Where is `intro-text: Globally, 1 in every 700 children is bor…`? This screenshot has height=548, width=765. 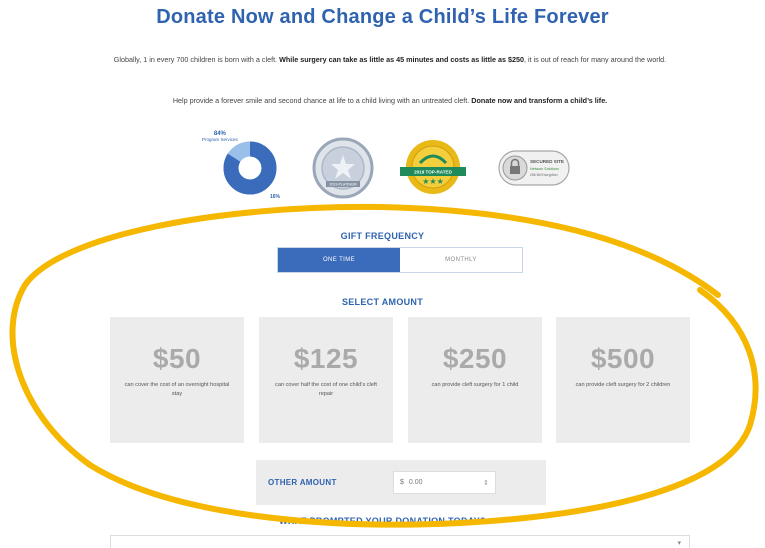
intro-text: Globally, 1 in every 700 children is bor… is located at coordinates (196, 59).